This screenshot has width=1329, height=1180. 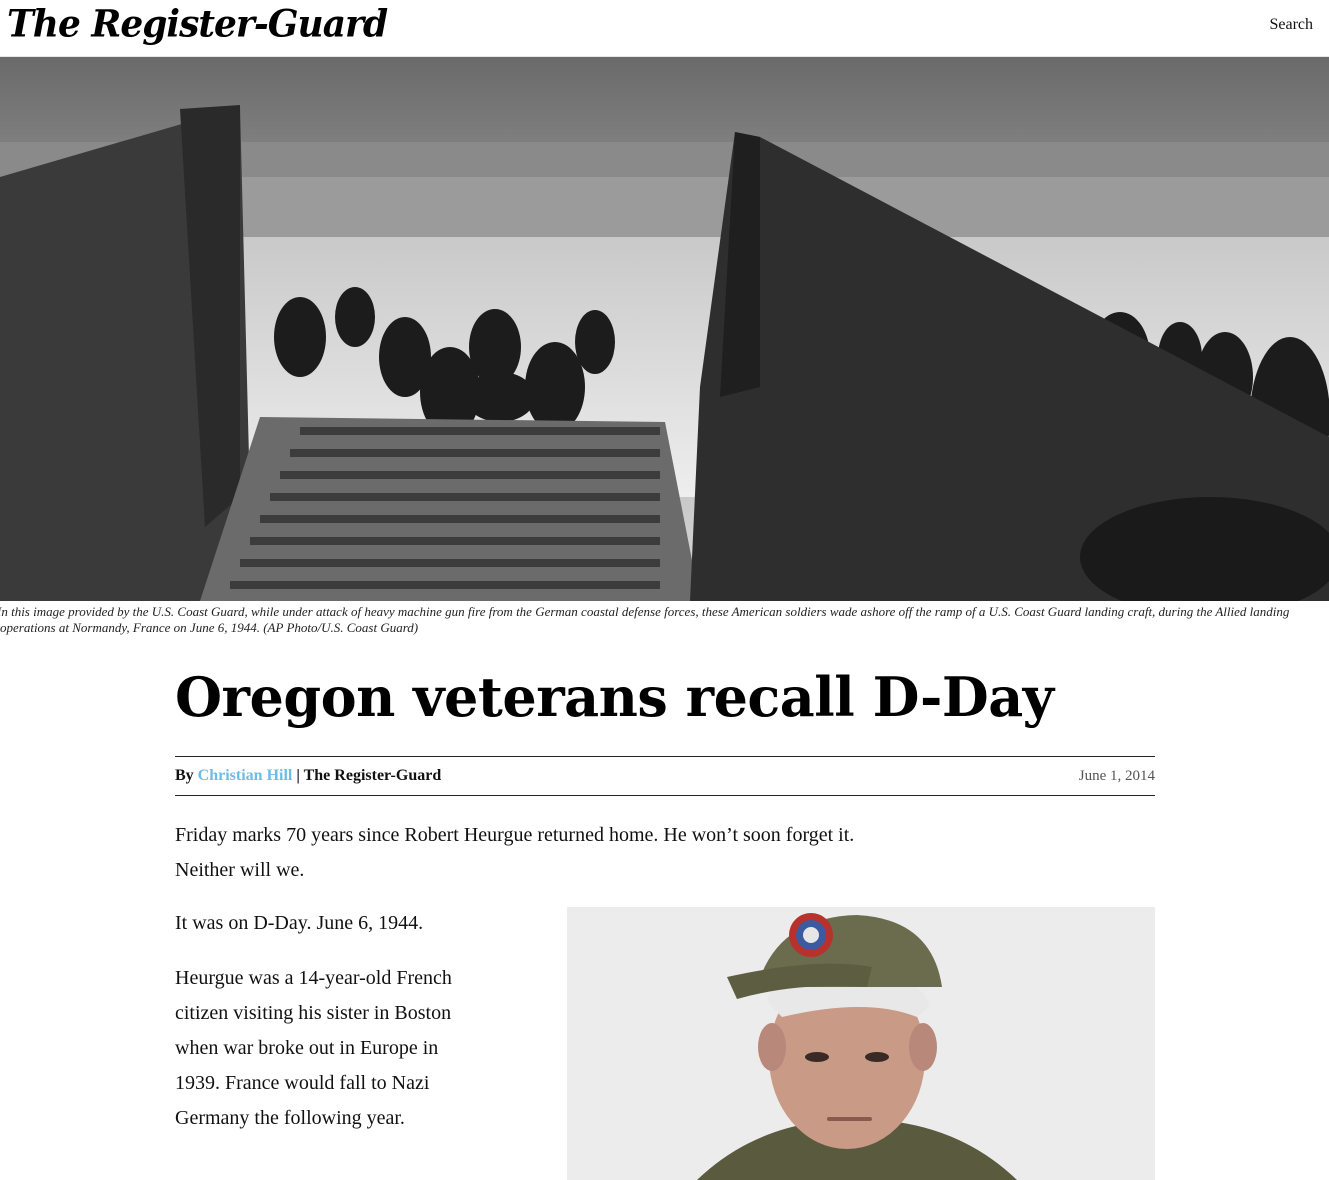 I want to click on site-header: The Register-Guard Search, so click(x=664, y=28).